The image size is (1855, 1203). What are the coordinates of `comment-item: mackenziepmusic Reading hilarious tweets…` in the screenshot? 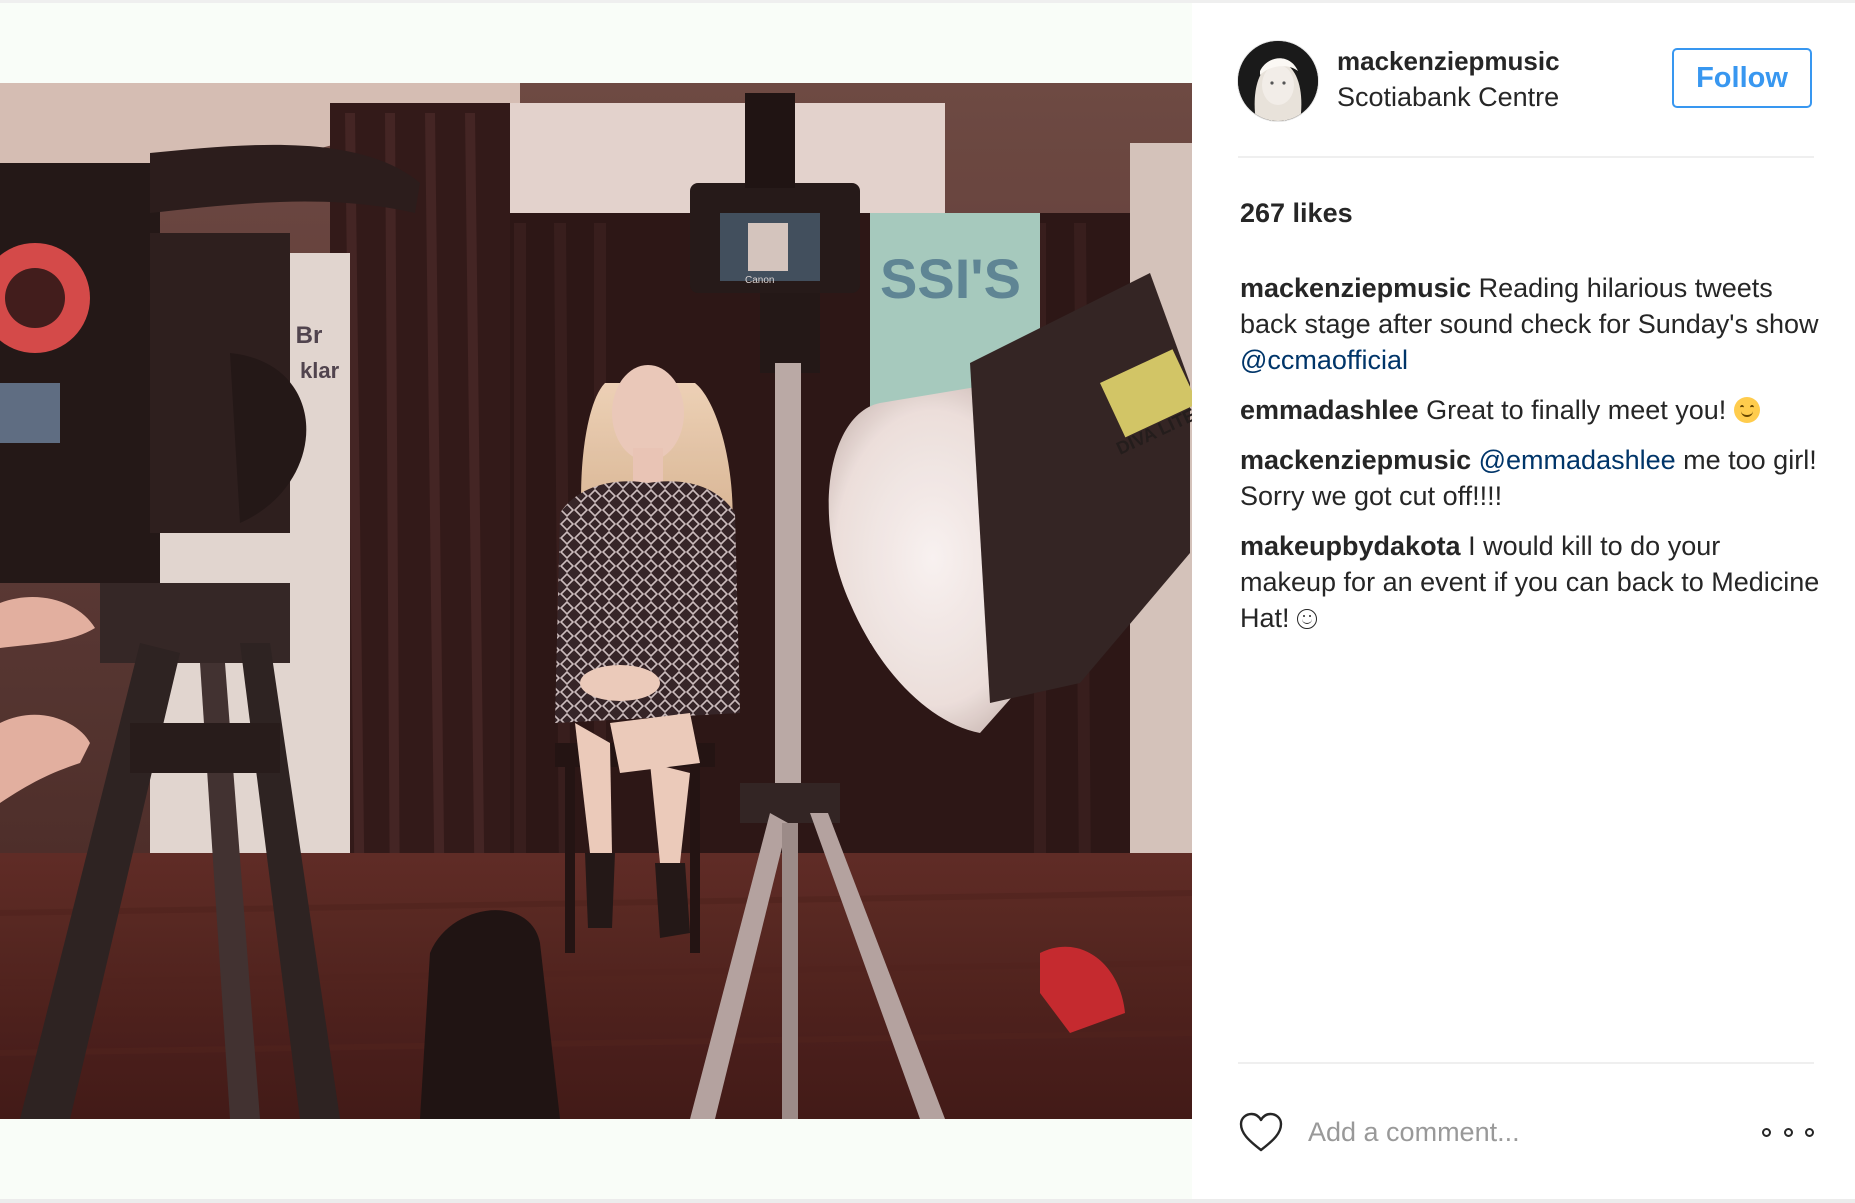 It's located at (1530, 324).